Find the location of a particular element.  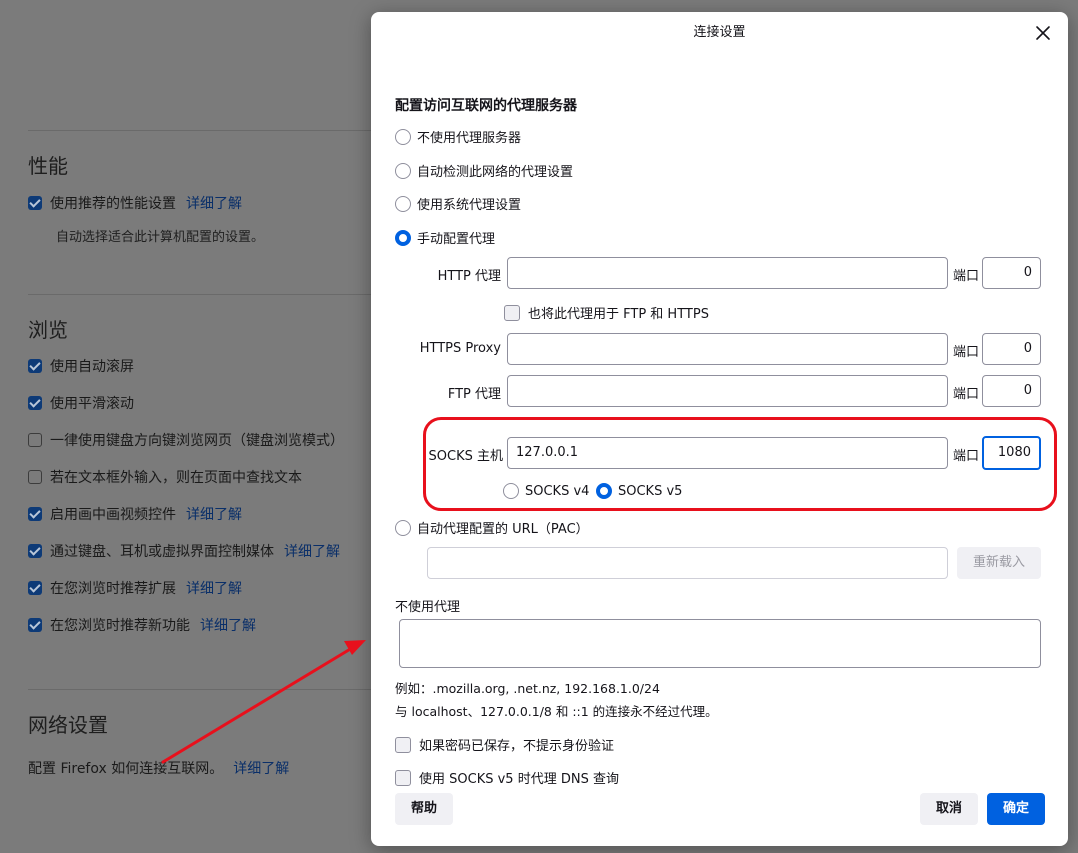

browsing-item-label: 通过键盘、耳机或虚拟界面控制媒体 is located at coordinates (162, 552).